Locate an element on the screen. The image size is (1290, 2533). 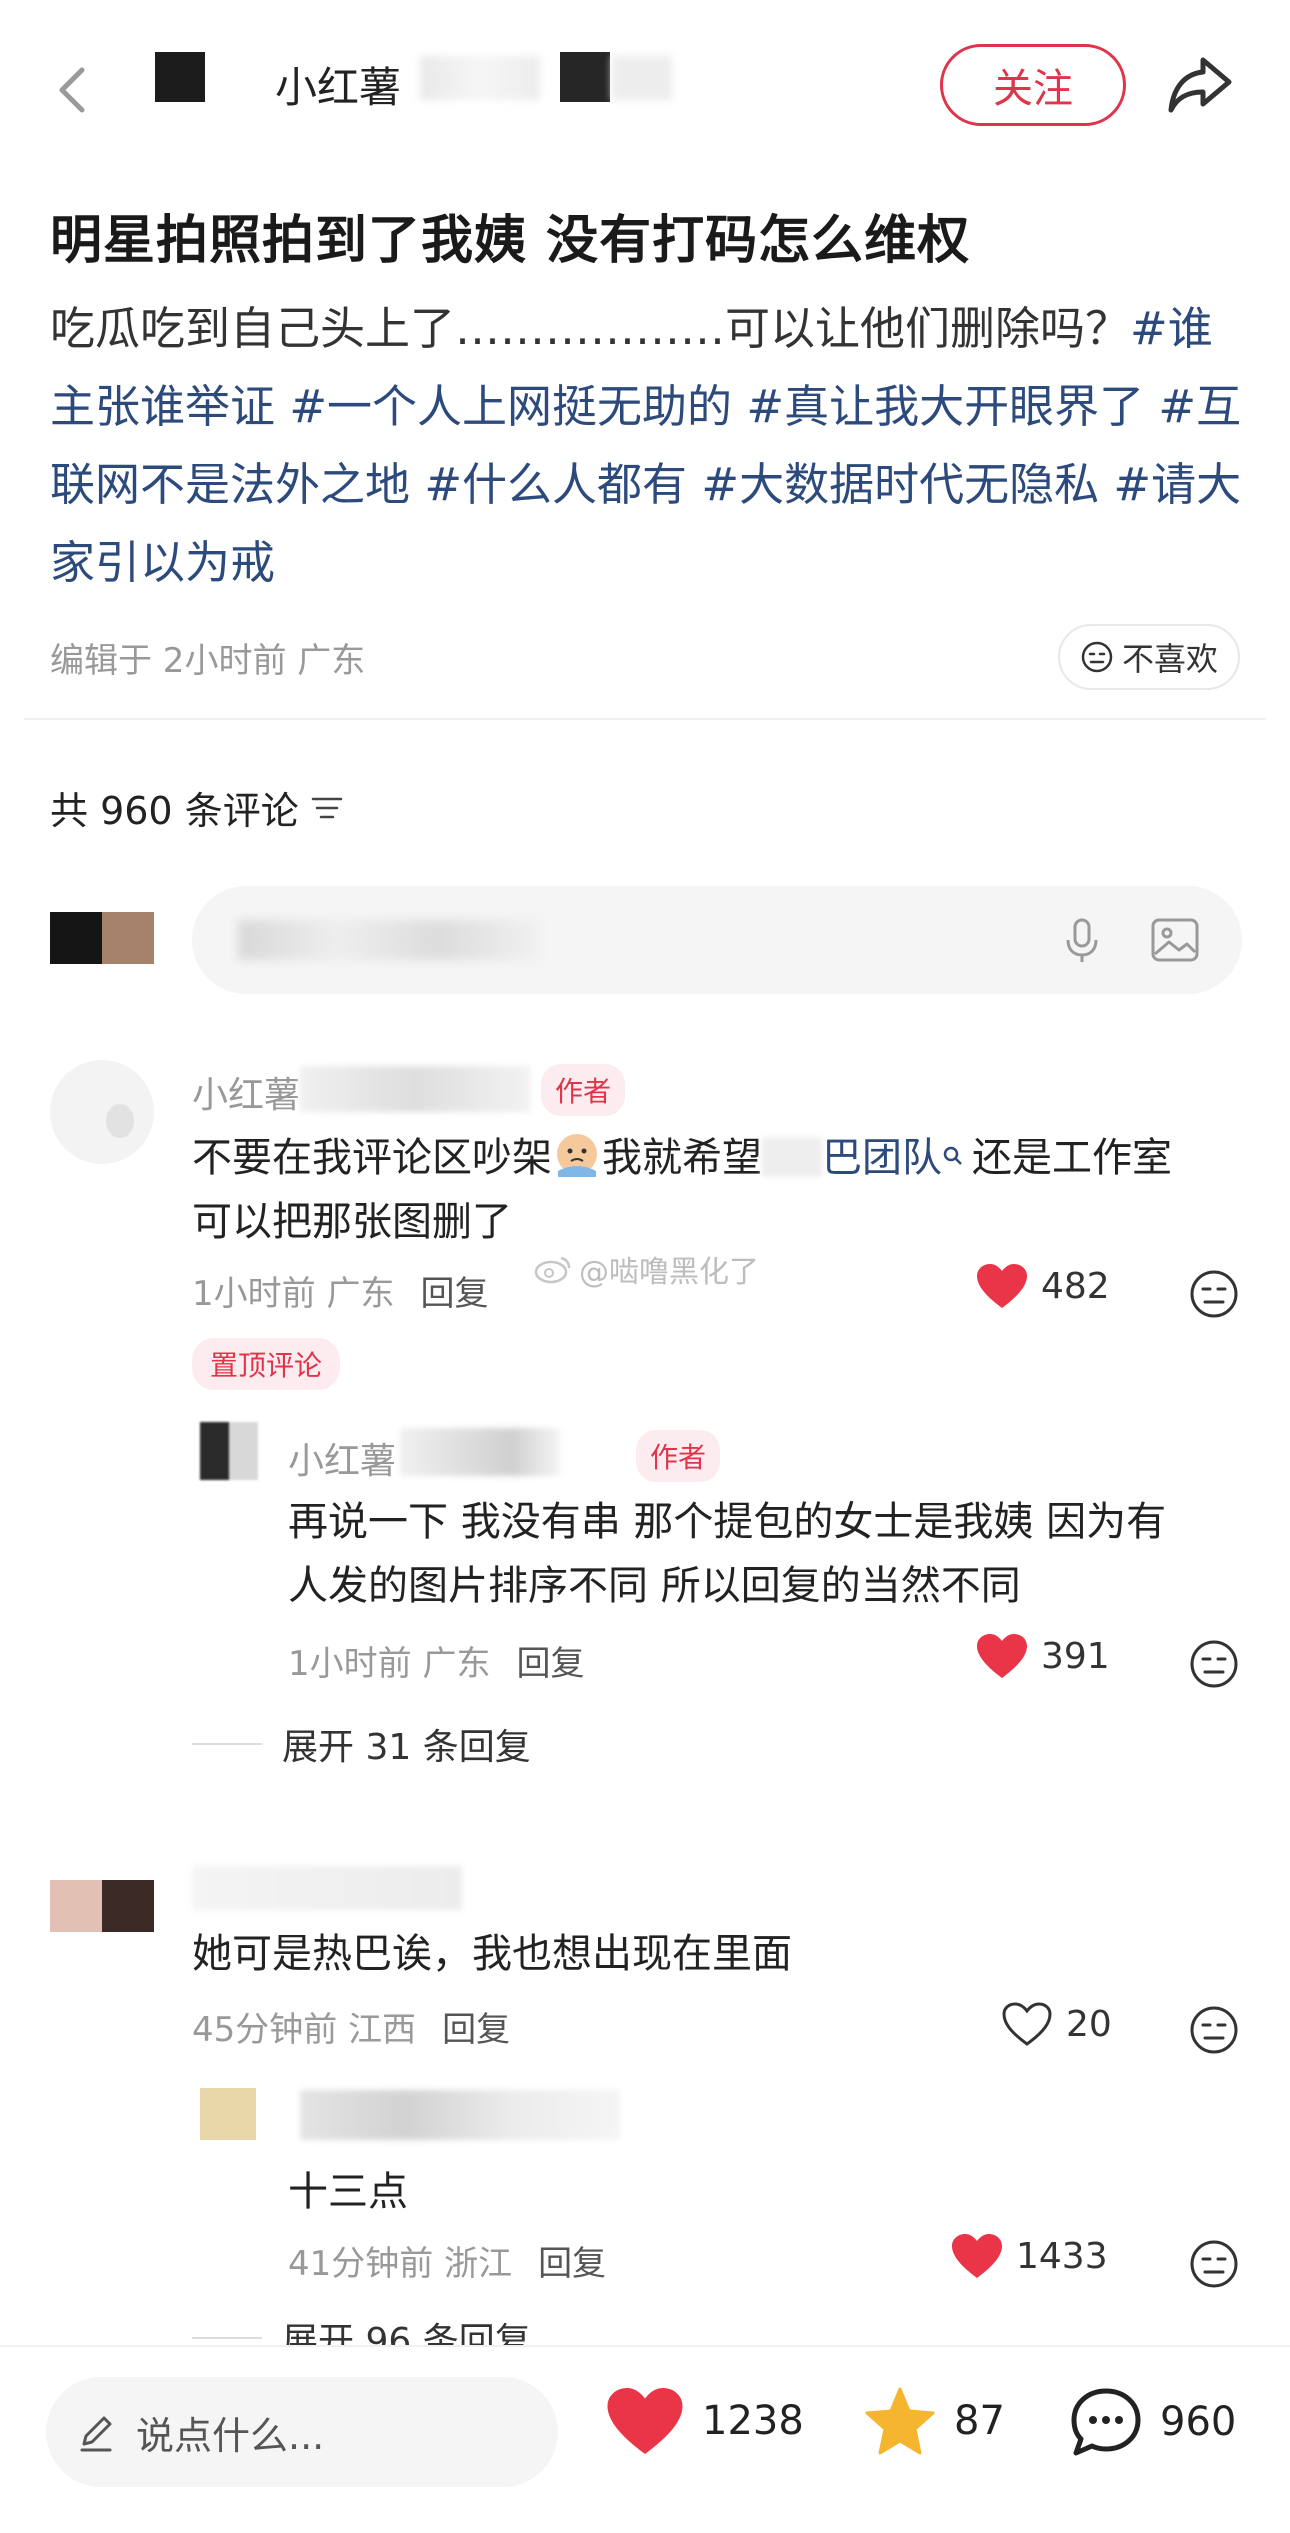
hashtag: #什么人都有 is located at coordinates (555, 484).